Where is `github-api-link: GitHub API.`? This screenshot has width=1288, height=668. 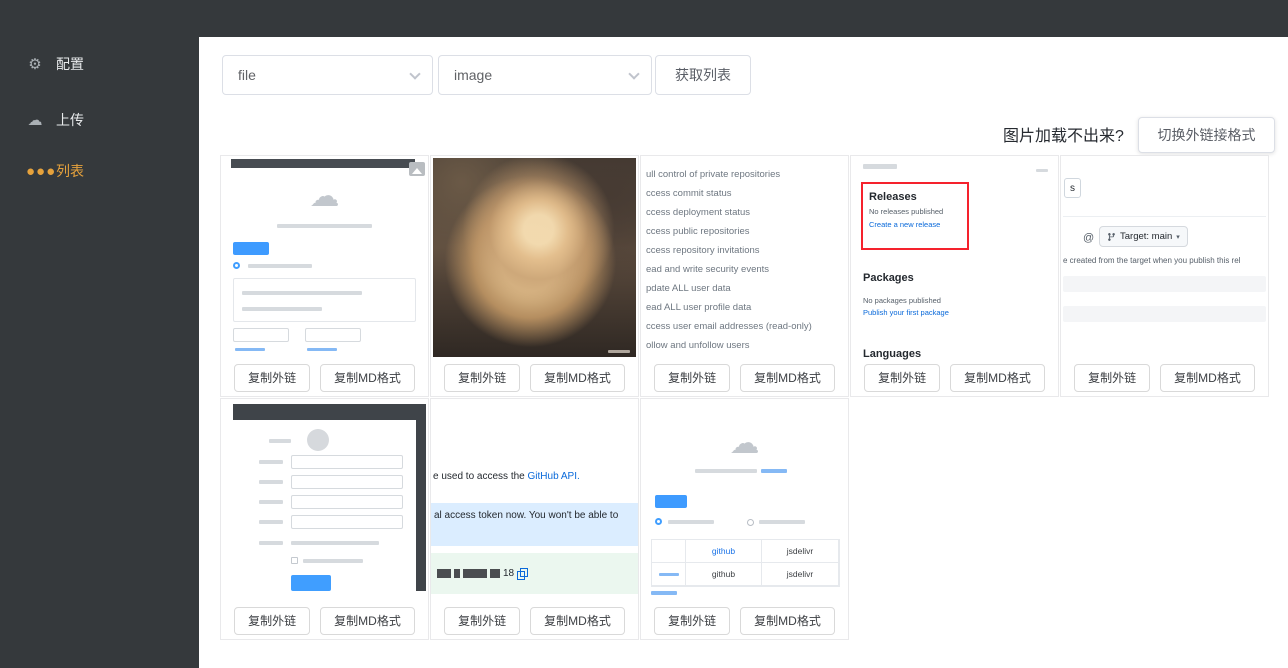
github-api-link: GitHub API. is located at coordinates (553, 476).